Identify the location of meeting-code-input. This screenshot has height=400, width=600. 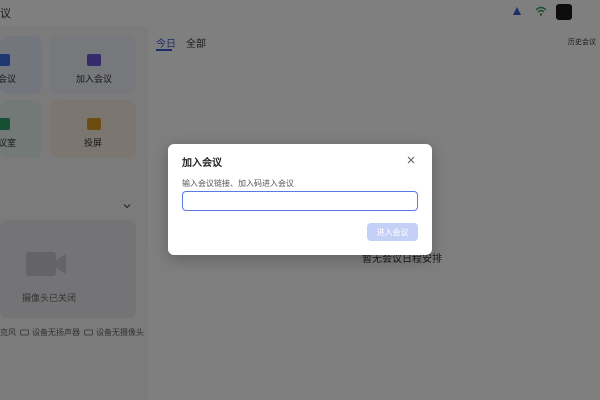
(300, 201).